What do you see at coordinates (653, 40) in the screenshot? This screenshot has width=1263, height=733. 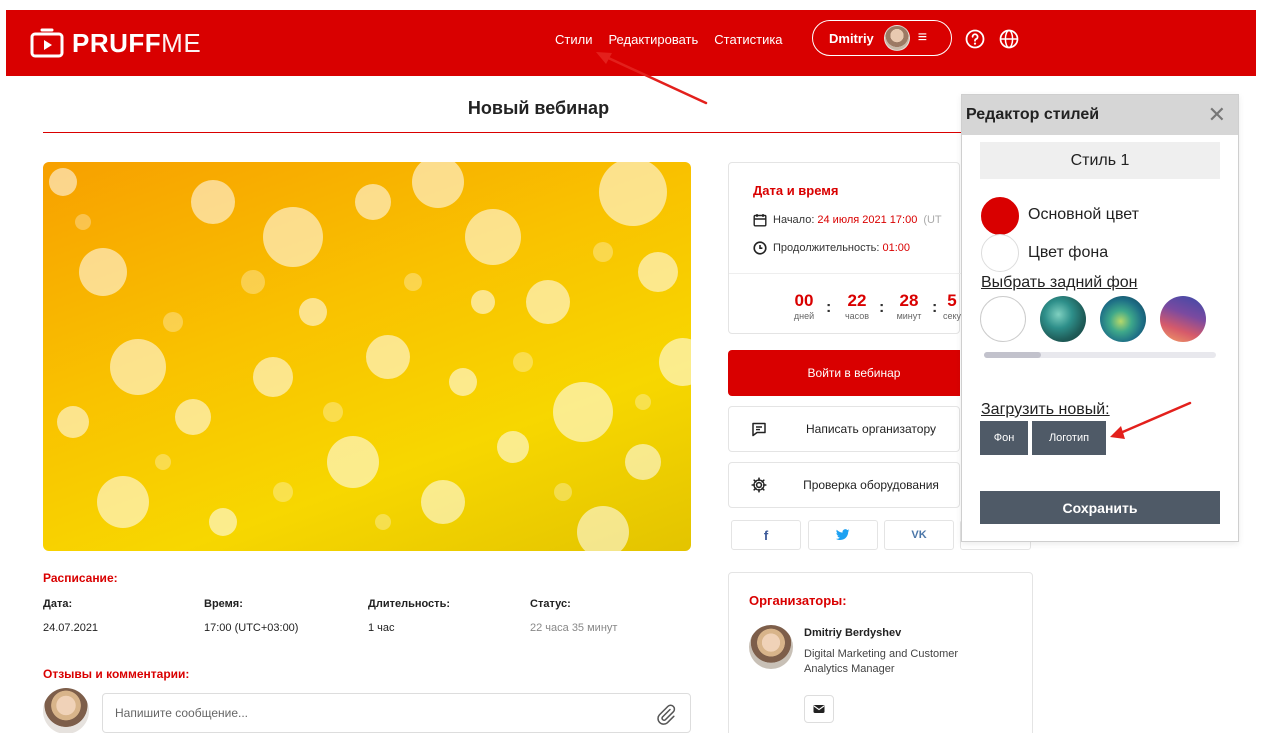 I see `nav-edit: Редактировать` at bounding box center [653, 40].